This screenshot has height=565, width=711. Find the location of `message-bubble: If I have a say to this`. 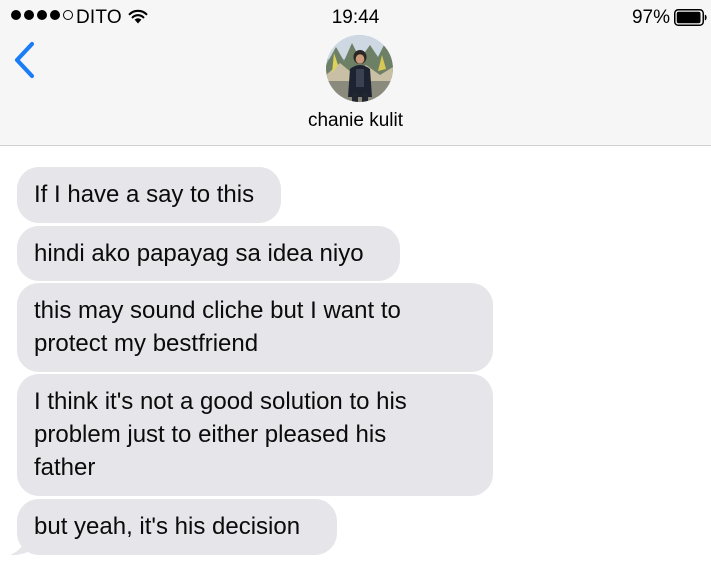

message-bubble: If I have a say to this is located at coordinates (149, 195).